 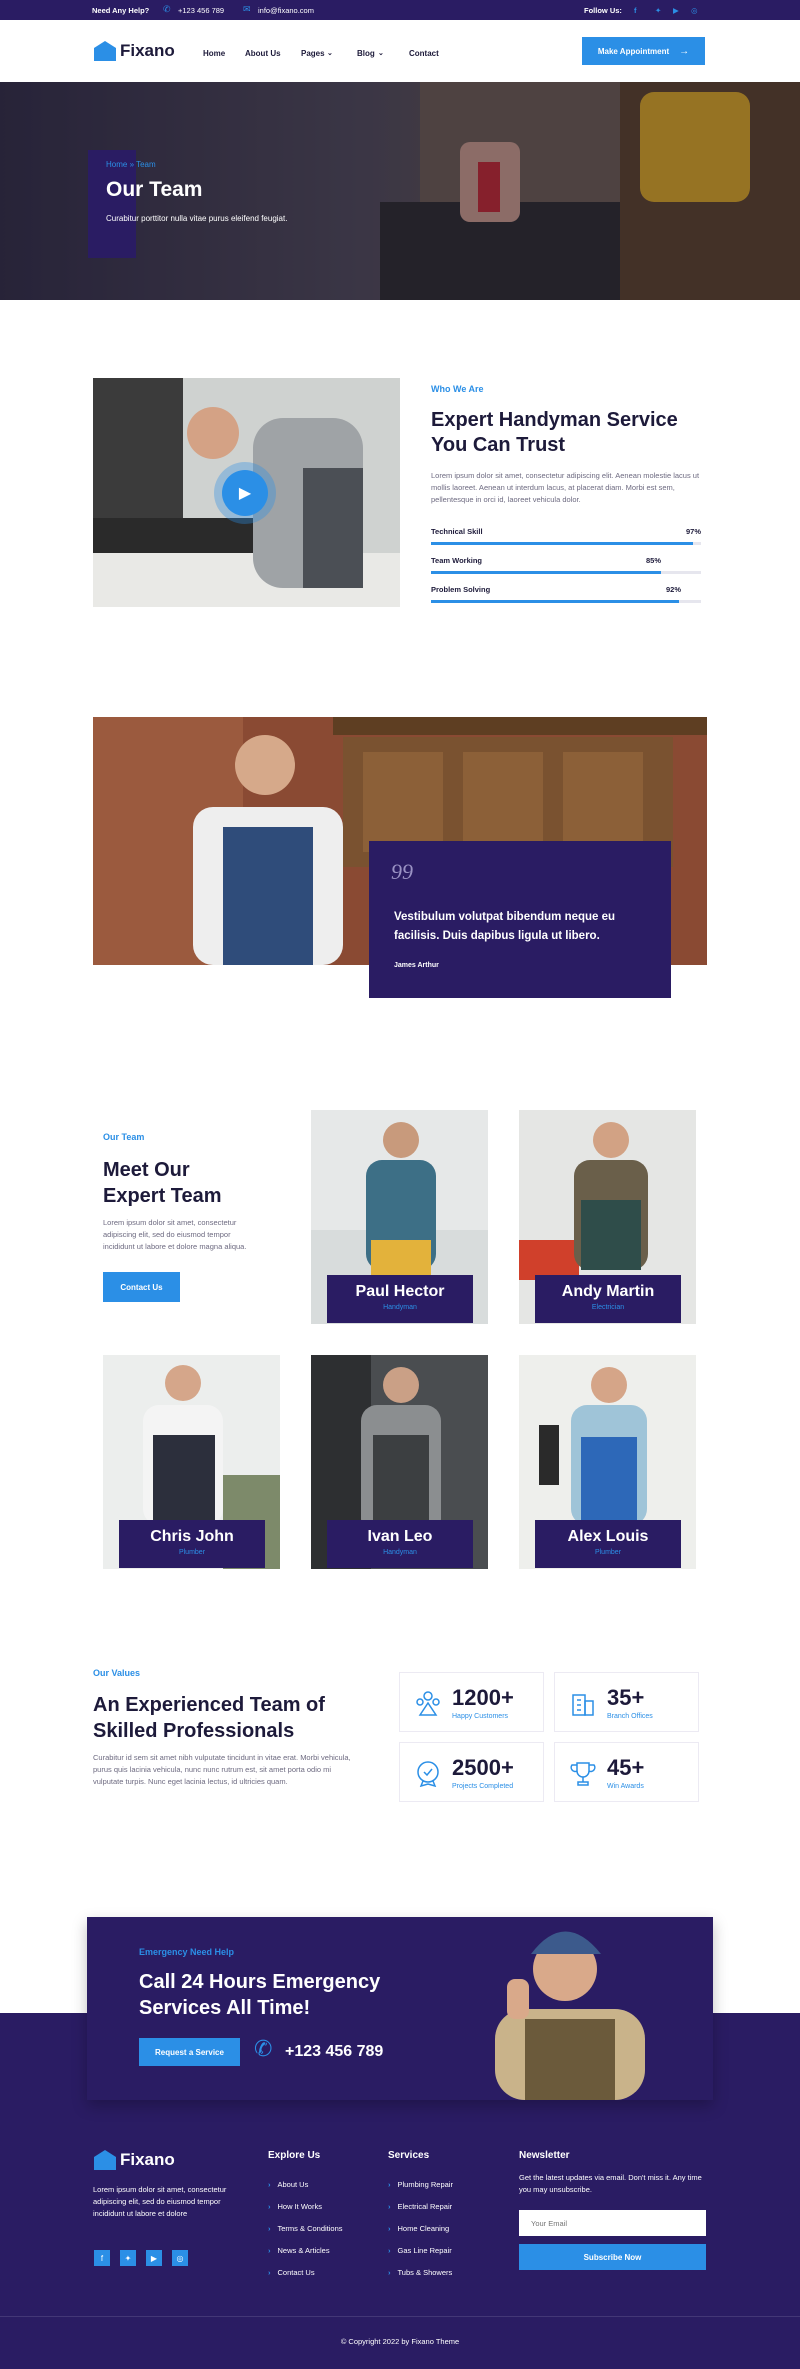 What do you see at coordinates (420, 2184) in the screenshot?
I see `footer-link-plumbing: Plumbing Repair` at bounding box center [420, 2184].